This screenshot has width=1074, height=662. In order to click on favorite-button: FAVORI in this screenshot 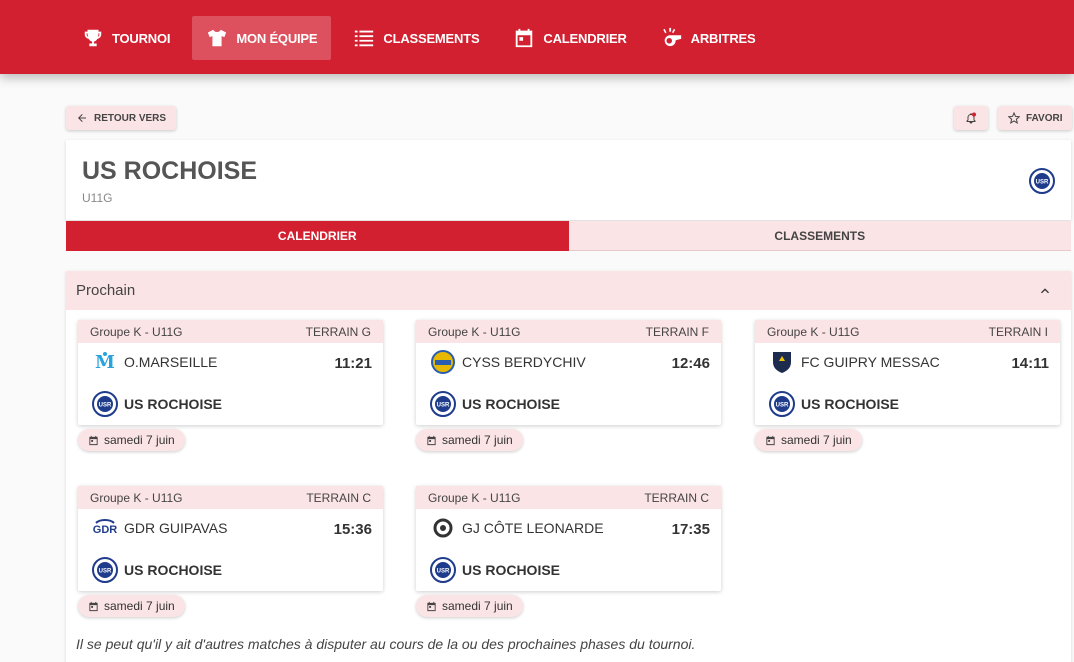, I will do `click(1035, 118)`.